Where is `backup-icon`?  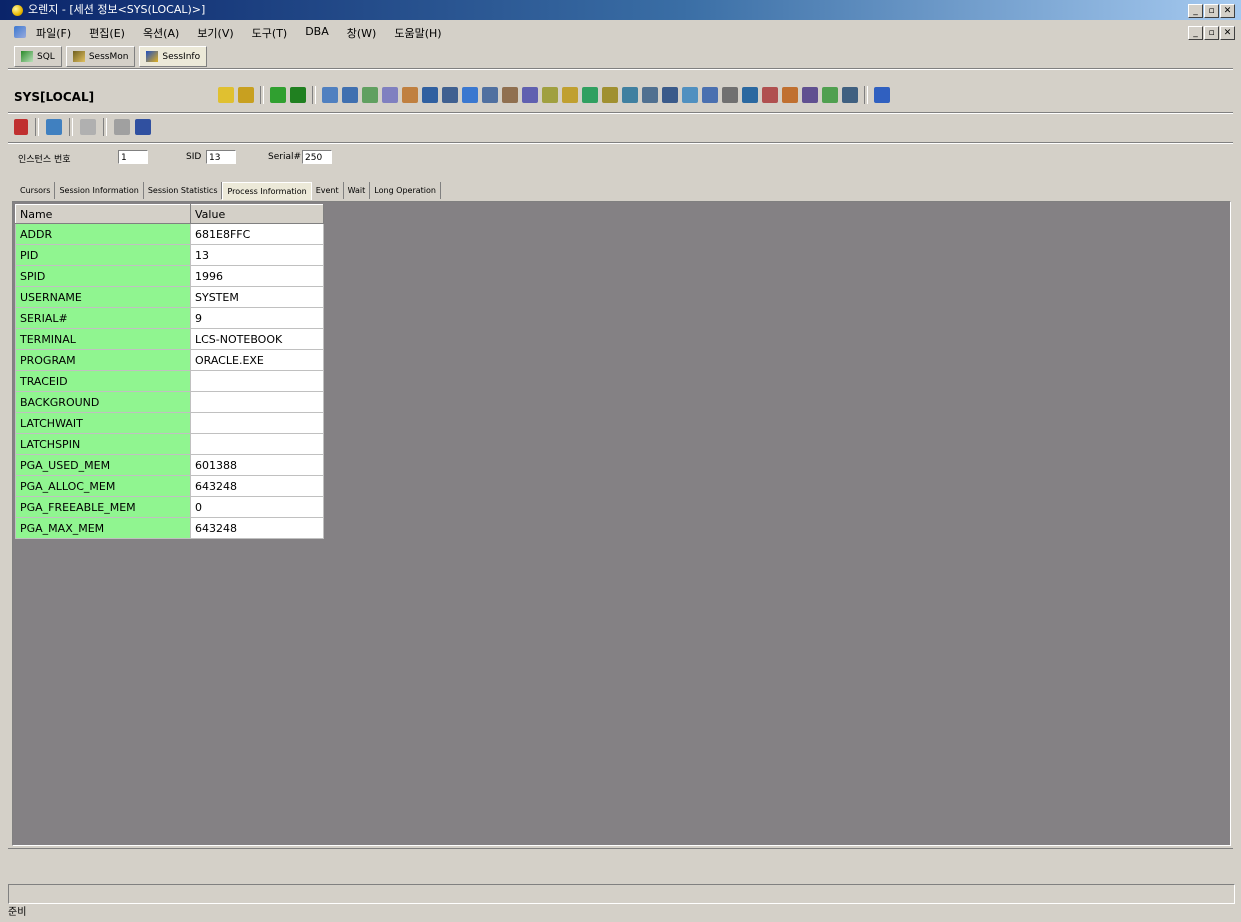 backup-icon is located at coordinates (610, 95).